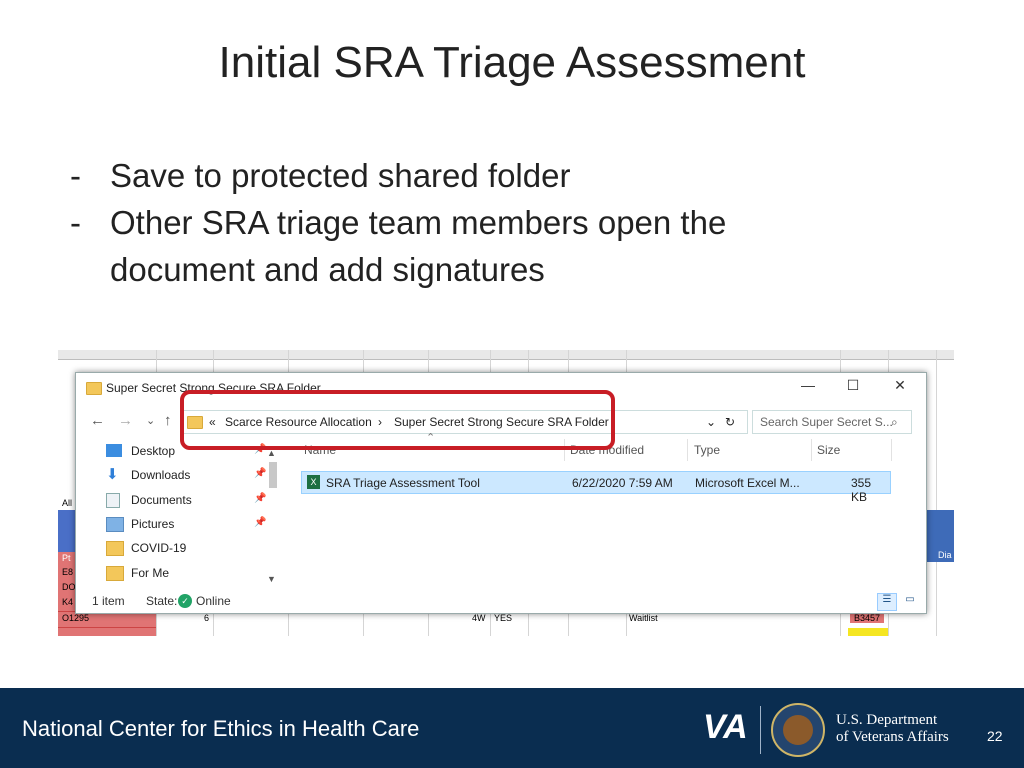  I want to click on nav-item-downloads: ⬇ Downloads 📌, so click(191, 476).